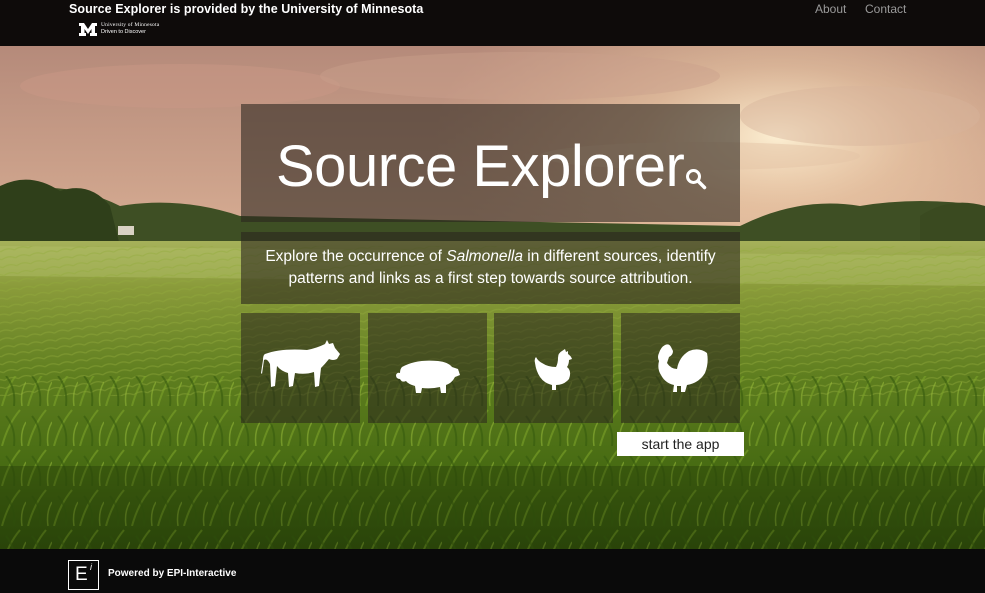  Describe the element at coordinates (492, 571) in the screenshot. I see `footer: E i Powered by EPI-Interactive` at that location.